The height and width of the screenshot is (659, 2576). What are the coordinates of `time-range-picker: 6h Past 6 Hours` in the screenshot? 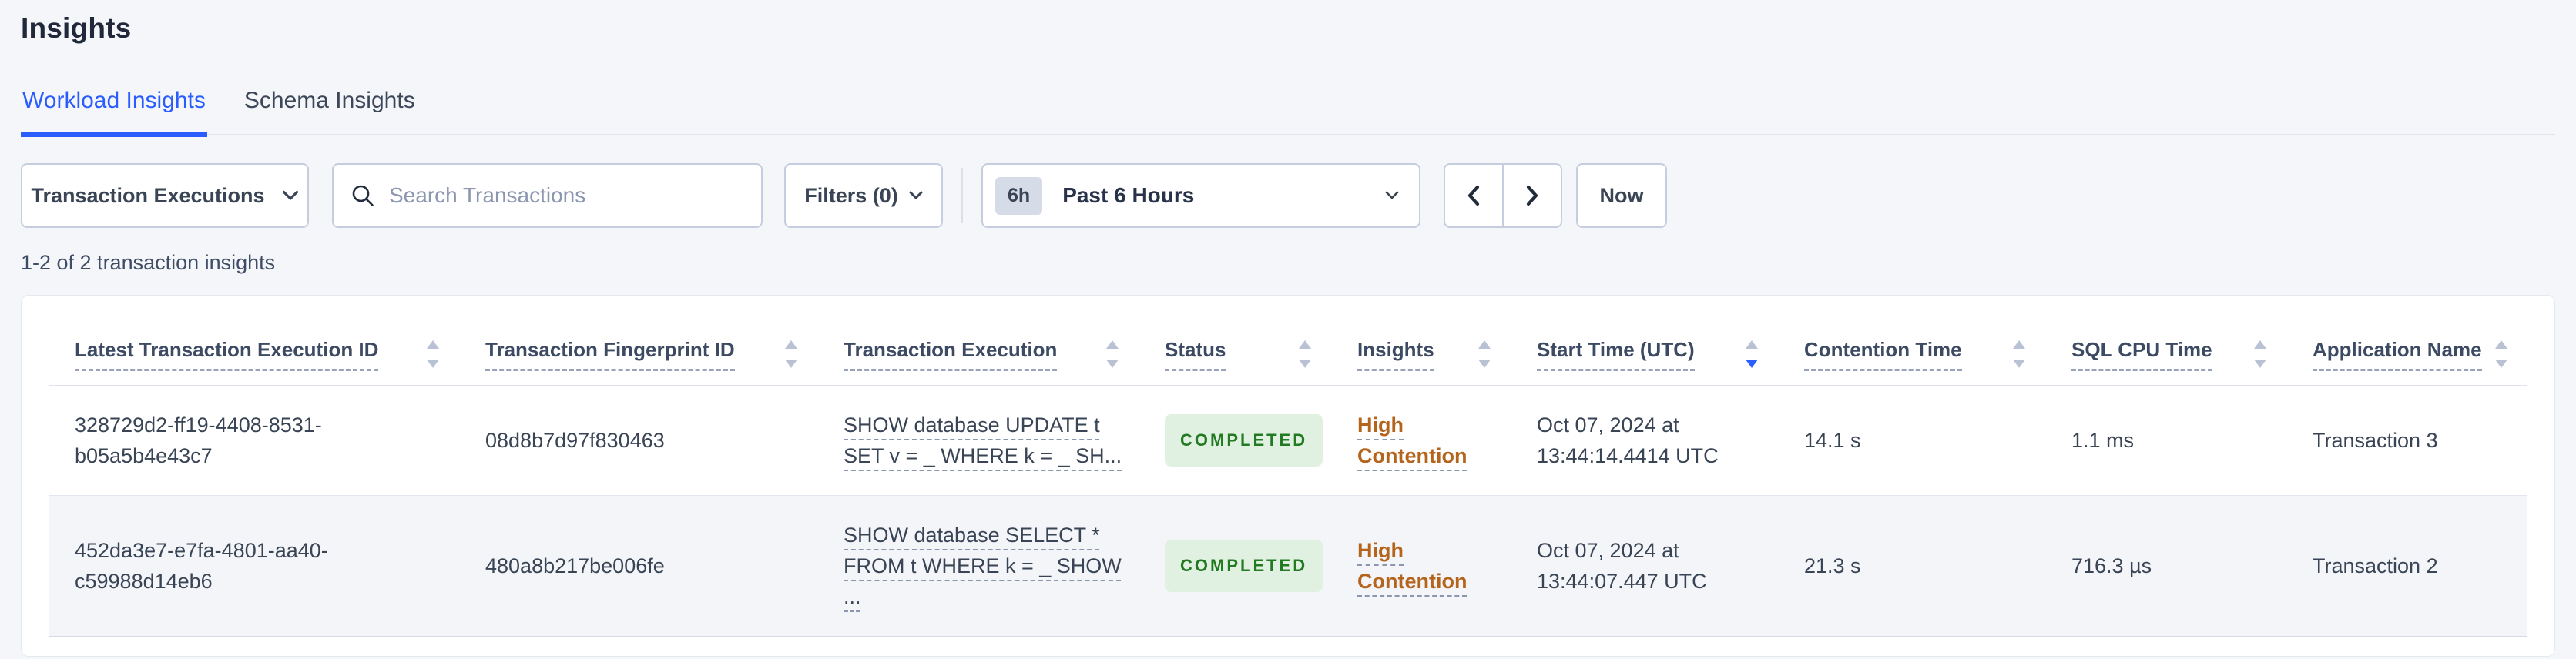 It's located at (1200, 195).